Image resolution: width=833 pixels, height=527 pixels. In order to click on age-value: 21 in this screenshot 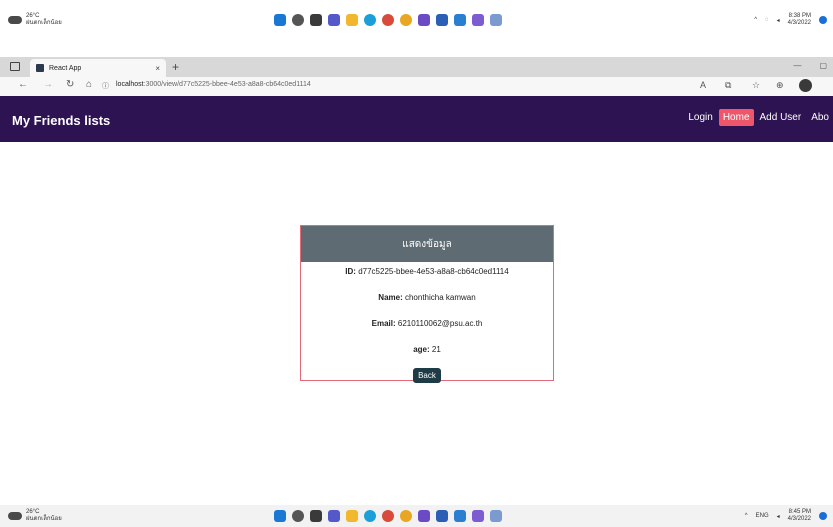, I will do `click(436, 349)`.